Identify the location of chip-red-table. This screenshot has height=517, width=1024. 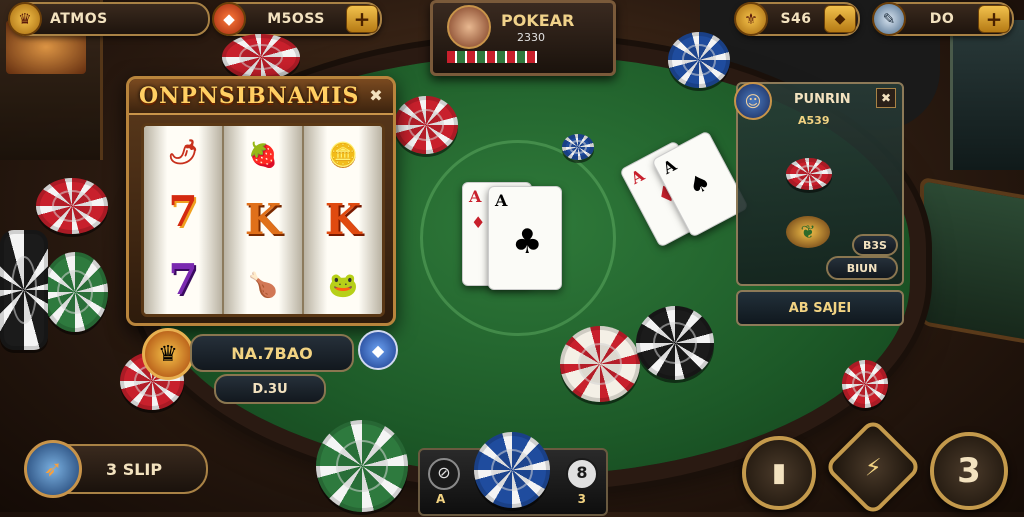
(426, 125).